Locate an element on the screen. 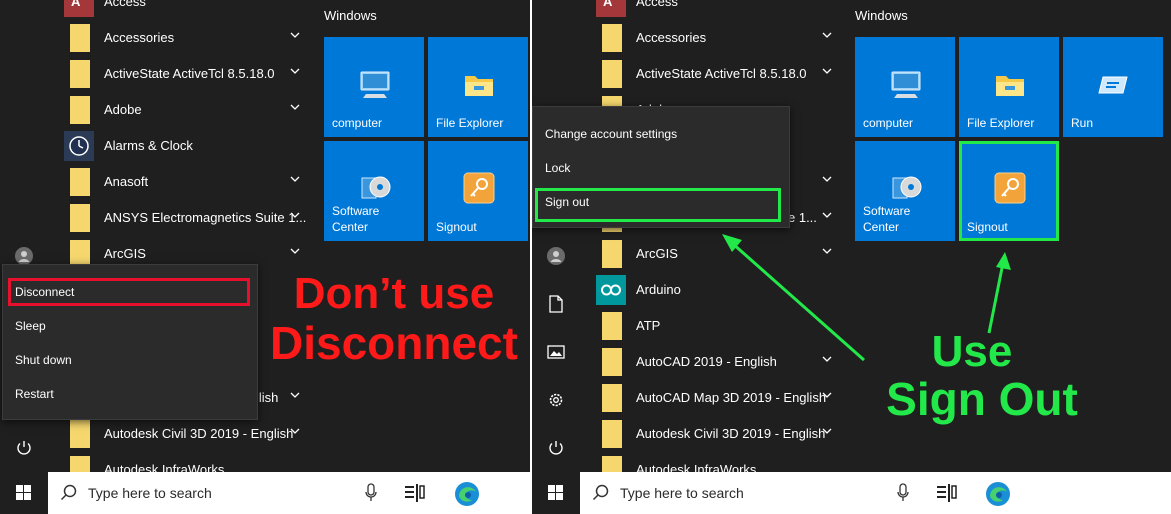  tile-software-center: Software Center is located at coordinates (374, 191).